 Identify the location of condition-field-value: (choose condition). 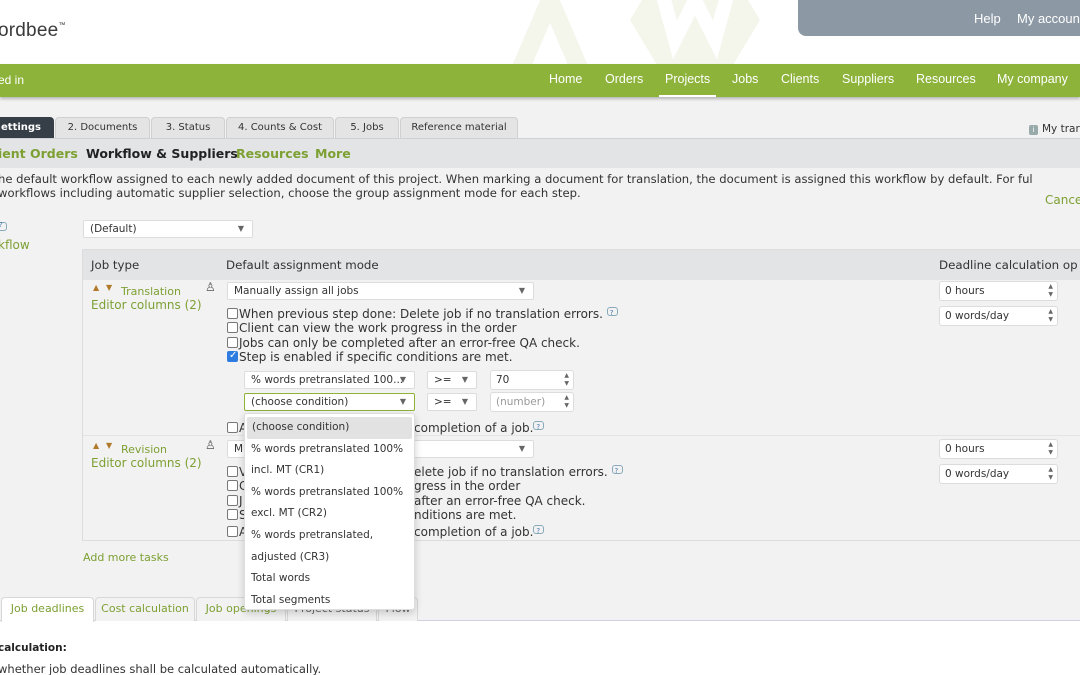
(300, 402).